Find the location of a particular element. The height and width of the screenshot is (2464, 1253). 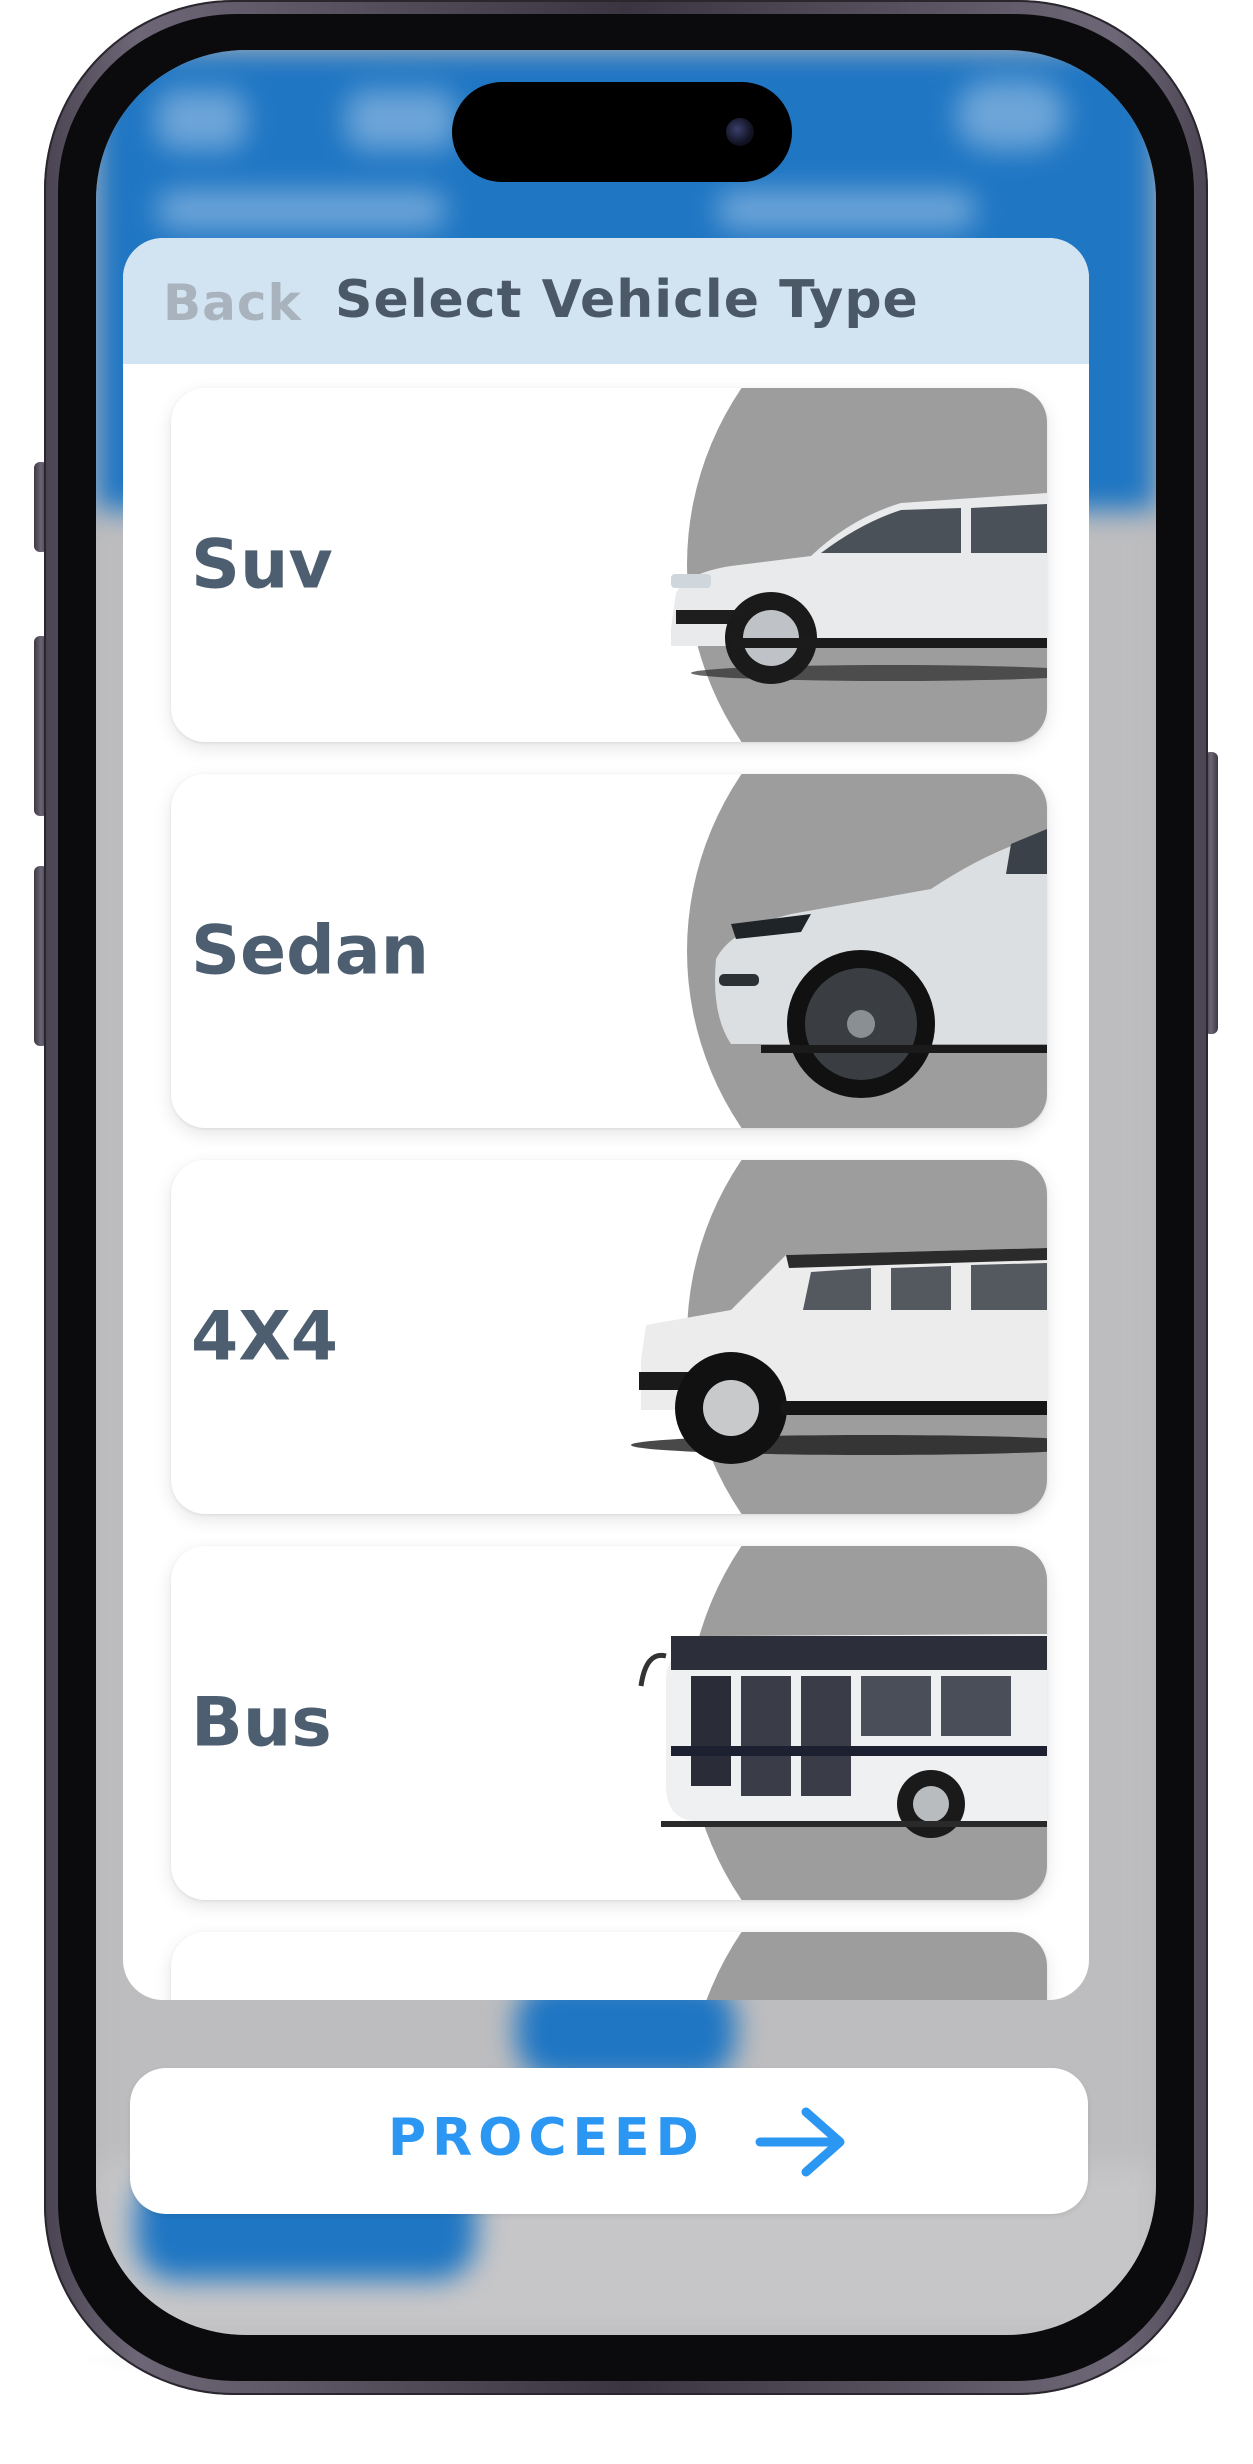

sedan-photo-icon is located at coordinates (867, 951).